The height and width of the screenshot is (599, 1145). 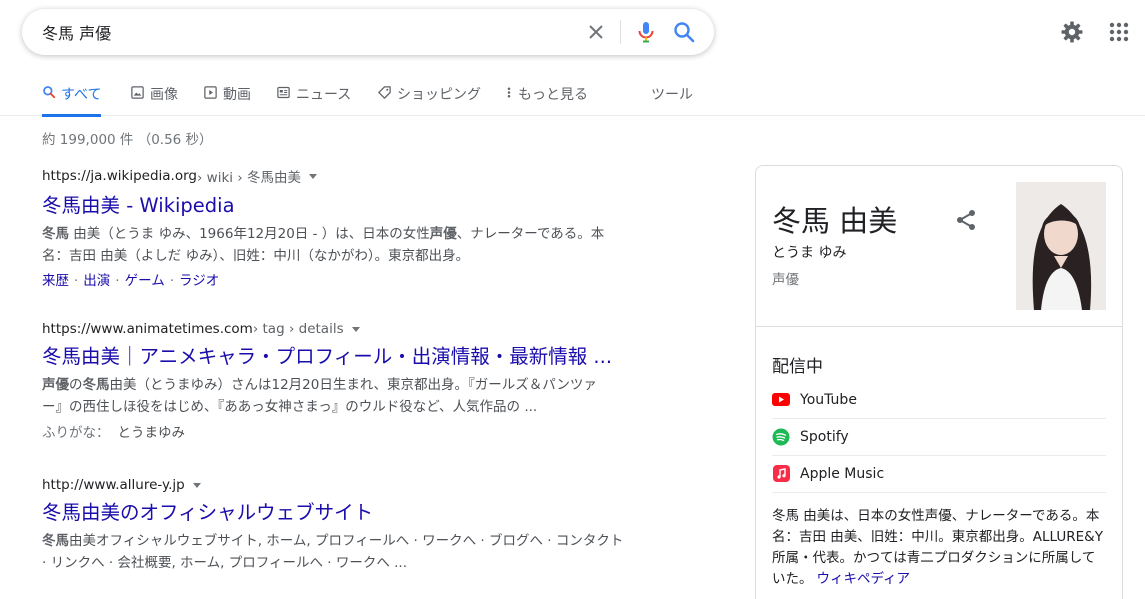 I want to click on spotify-icon, so click(x=781, y=437).